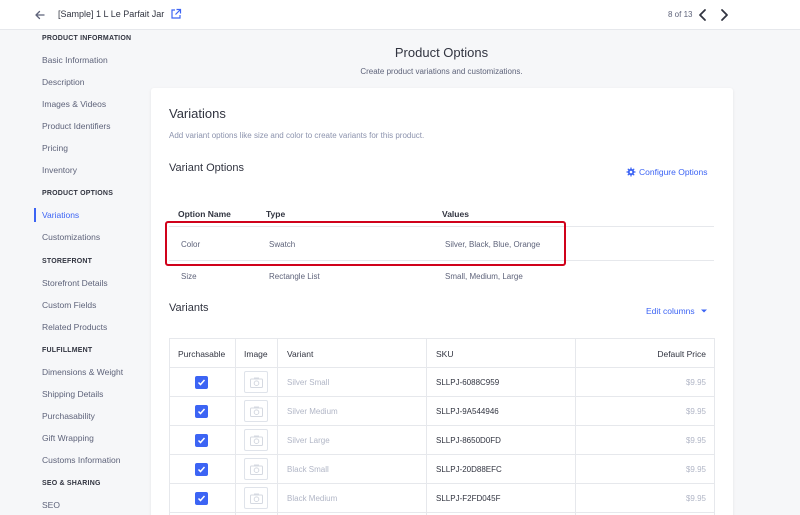 This screenshot has width=800, height=515. What do you see at coordinates (469, 469) in the screenshot?
I see `variant-sku: SLLPJ-20D88EFC` at bounding box center [469, 469].